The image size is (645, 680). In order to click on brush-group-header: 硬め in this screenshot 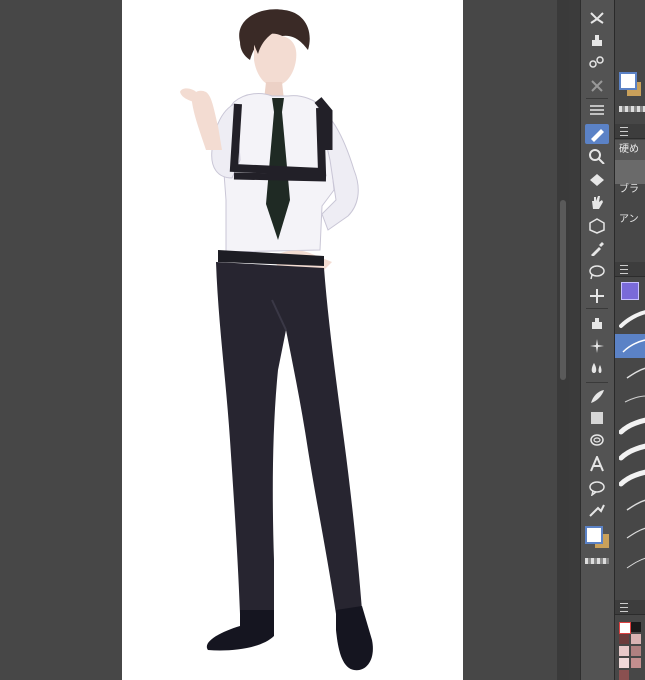, I will do `click(630, 150)`.